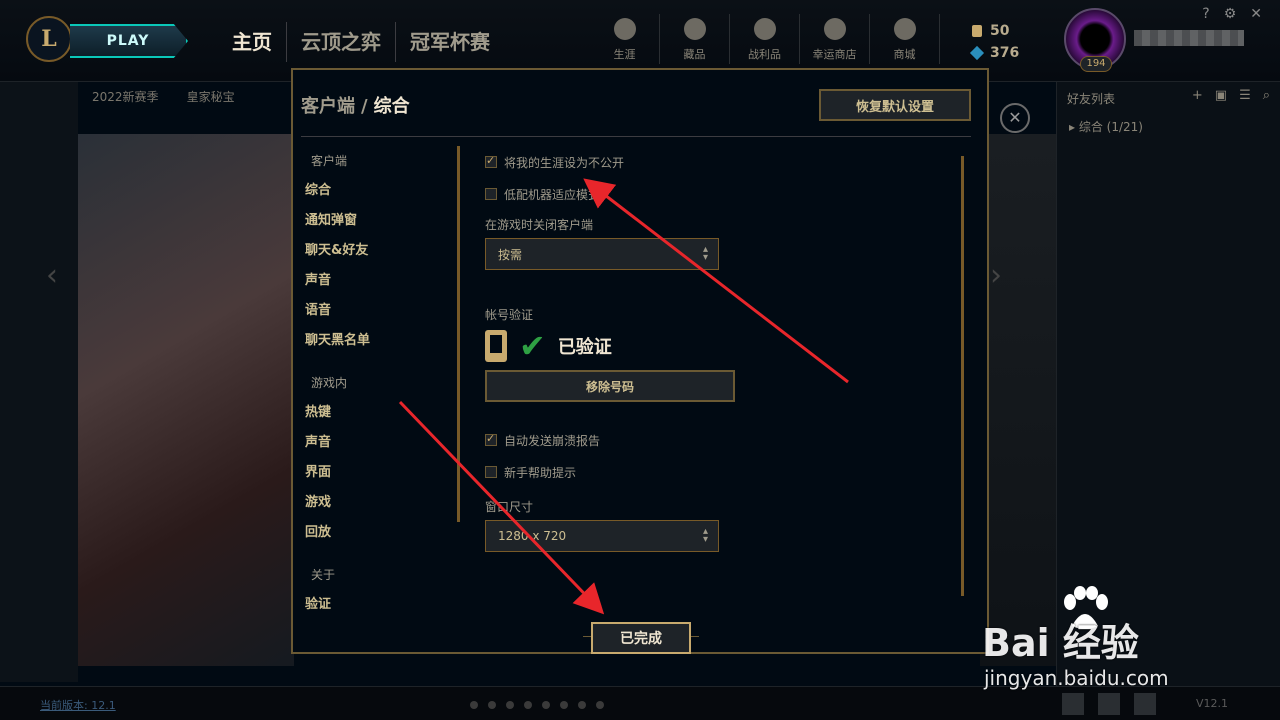  I want to click on menu-item-ingame-sound: 声音, so click(380, 443).